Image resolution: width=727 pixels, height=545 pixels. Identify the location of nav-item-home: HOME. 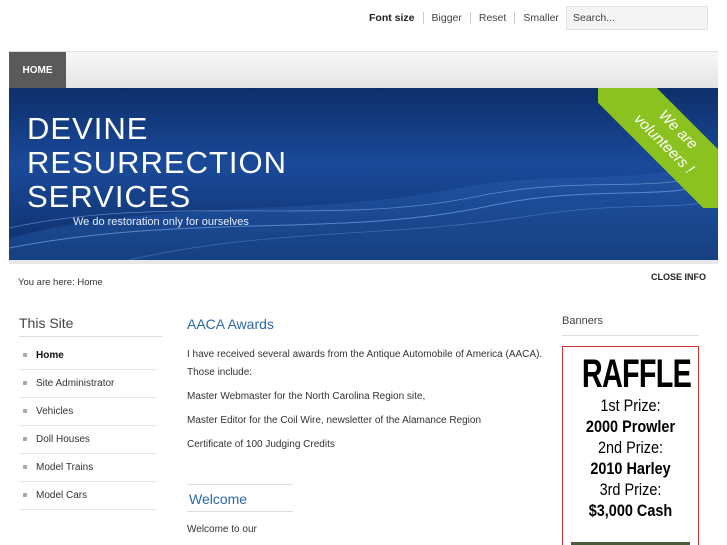
(37, 70).